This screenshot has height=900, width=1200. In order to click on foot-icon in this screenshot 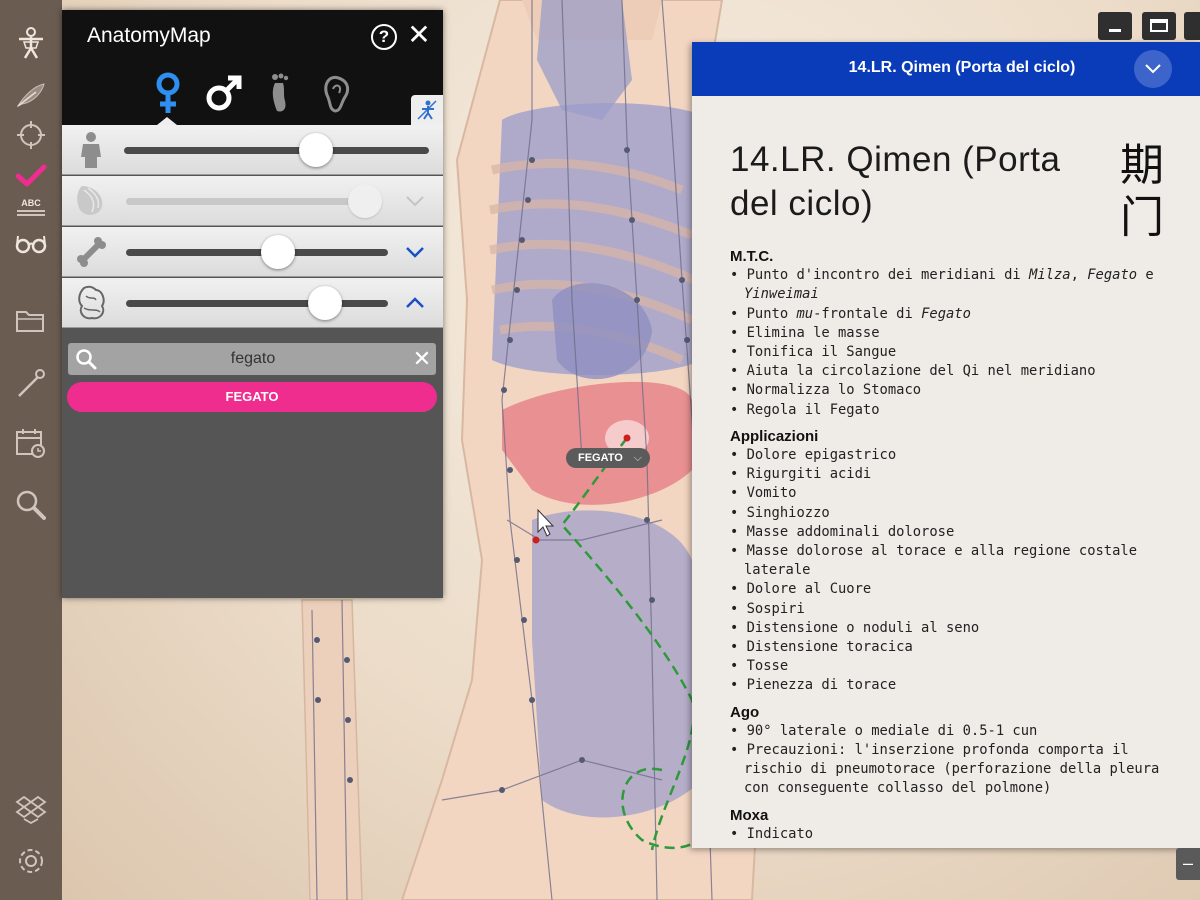, I will do `click(280, 92)`.